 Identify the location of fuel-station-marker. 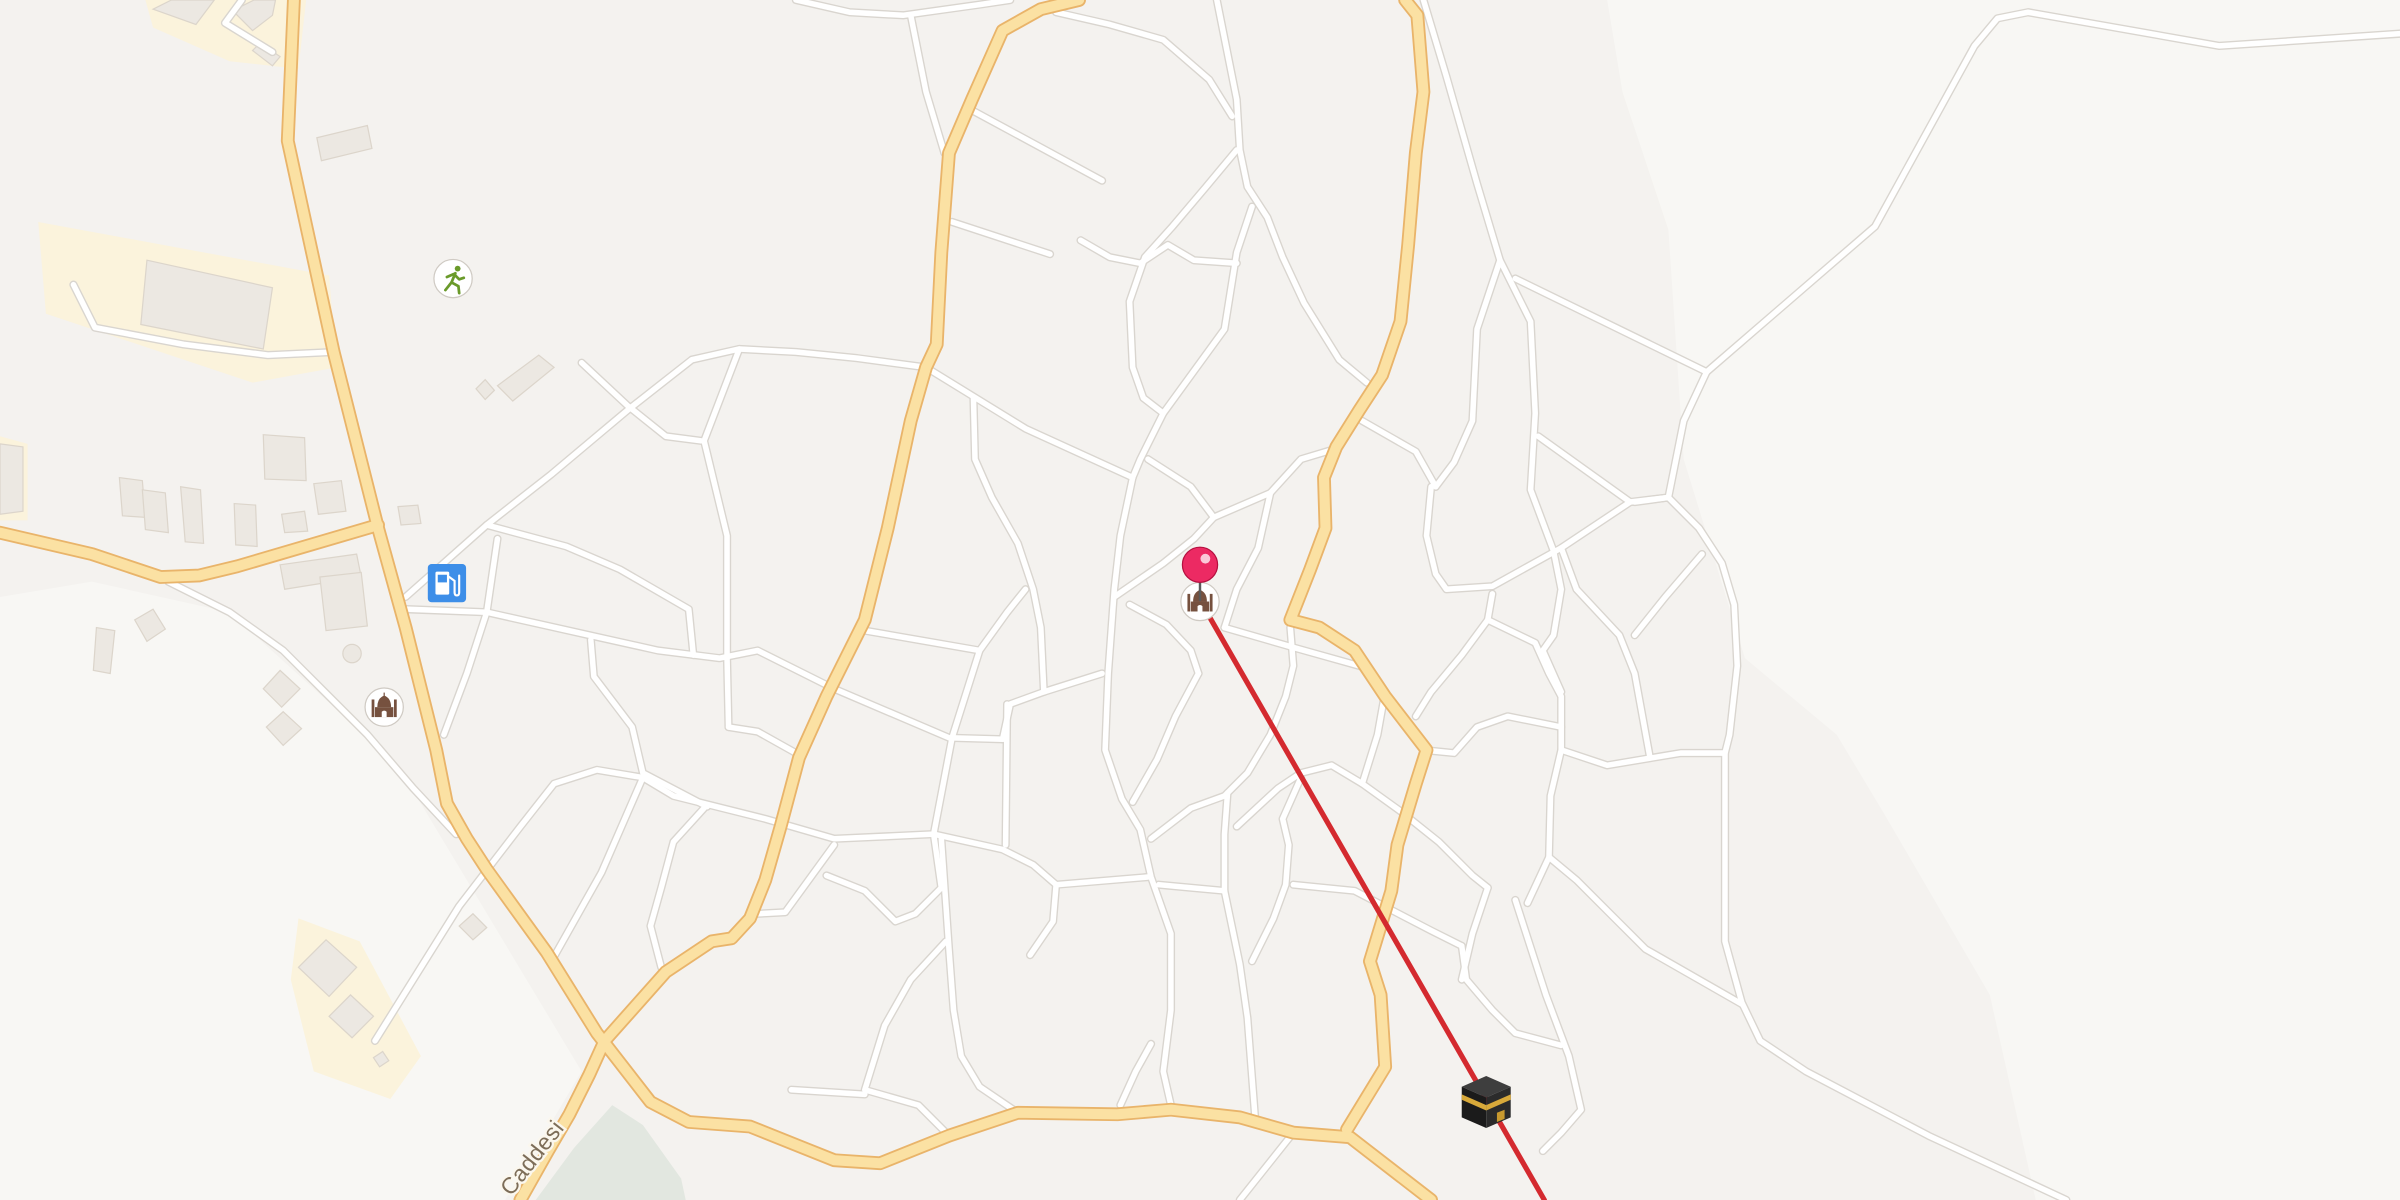
(447, 583).